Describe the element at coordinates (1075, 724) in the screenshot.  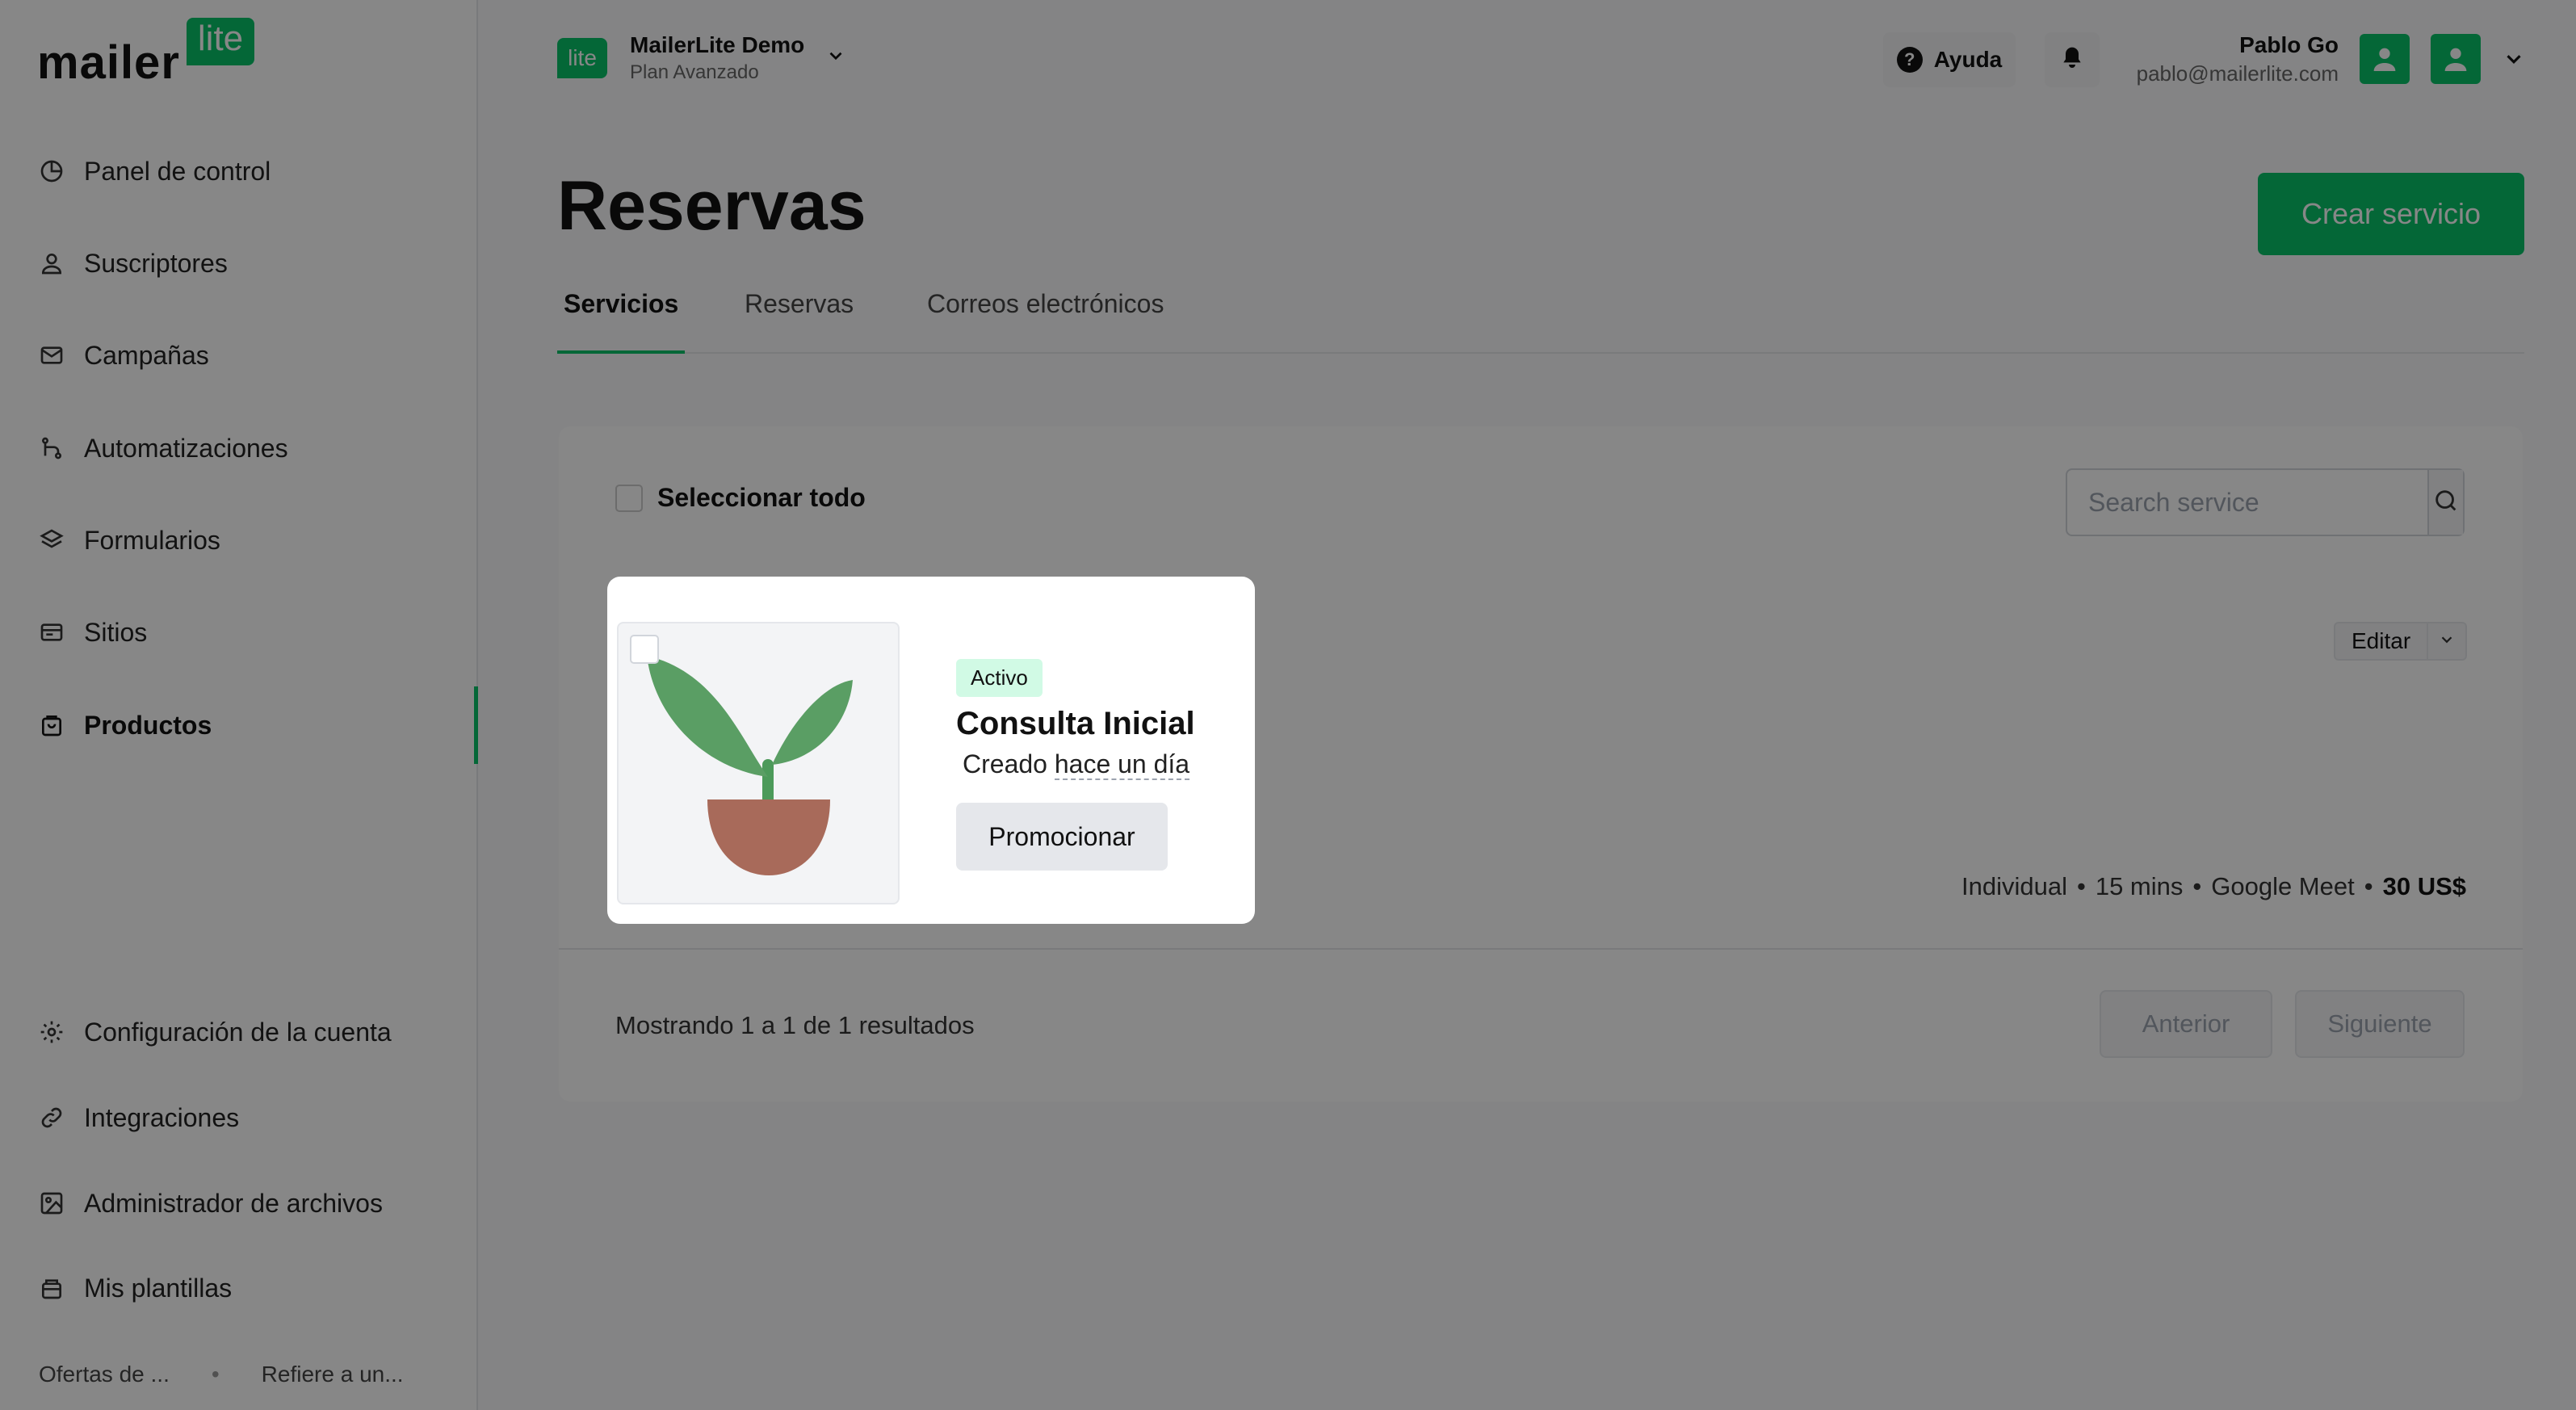
I see `service-title: Consulta Inicial` at that location.